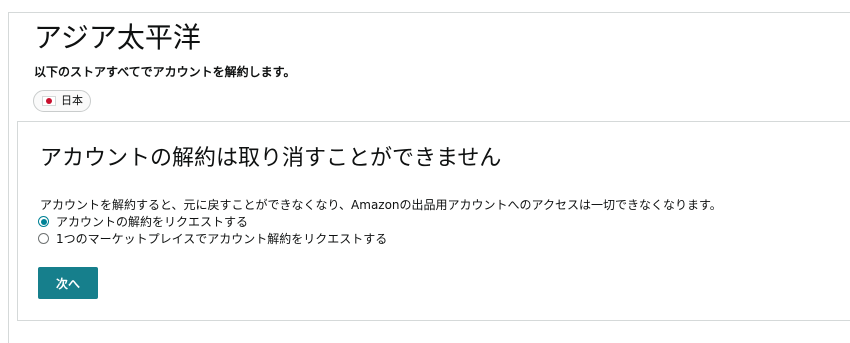 Image resolution: width=850 pixels, height=343 pixels. Describe the element at coordinates (43, 238) in the screenshot. I see `radio-close-one-marketplace` at that location.